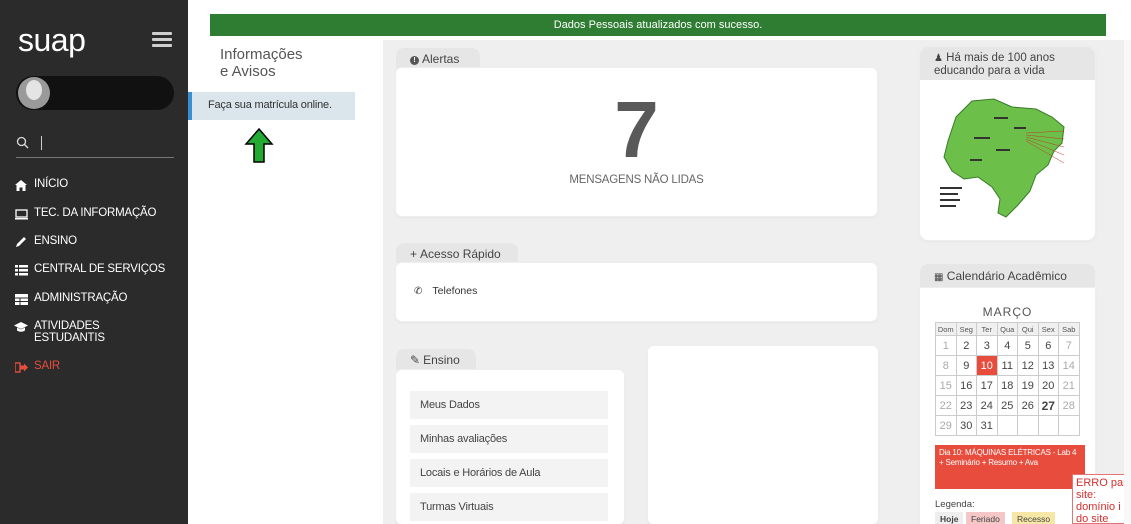 The width and height of the screenshot is (1131, 524). Describe the element at coordinates (34, 93) in the screenshot. I see `avatar` at that location.